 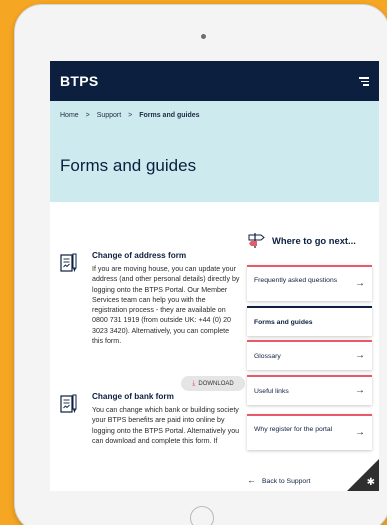 What do you see at coordinates (251, 480) in the screenshot?
I see `arrow-left-icon: ←` at bounding box center [251, 480].